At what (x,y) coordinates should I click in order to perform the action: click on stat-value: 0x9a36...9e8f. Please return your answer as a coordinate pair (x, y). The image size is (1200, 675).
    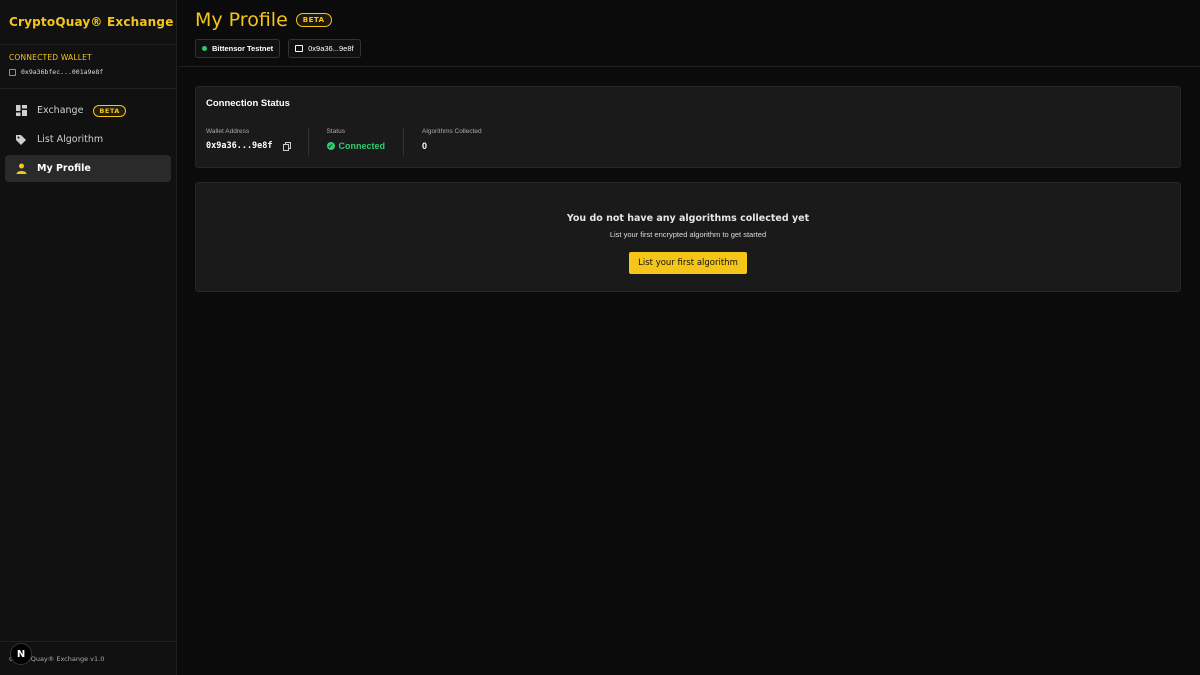
    Looking at the image, I should click on (248, 146).